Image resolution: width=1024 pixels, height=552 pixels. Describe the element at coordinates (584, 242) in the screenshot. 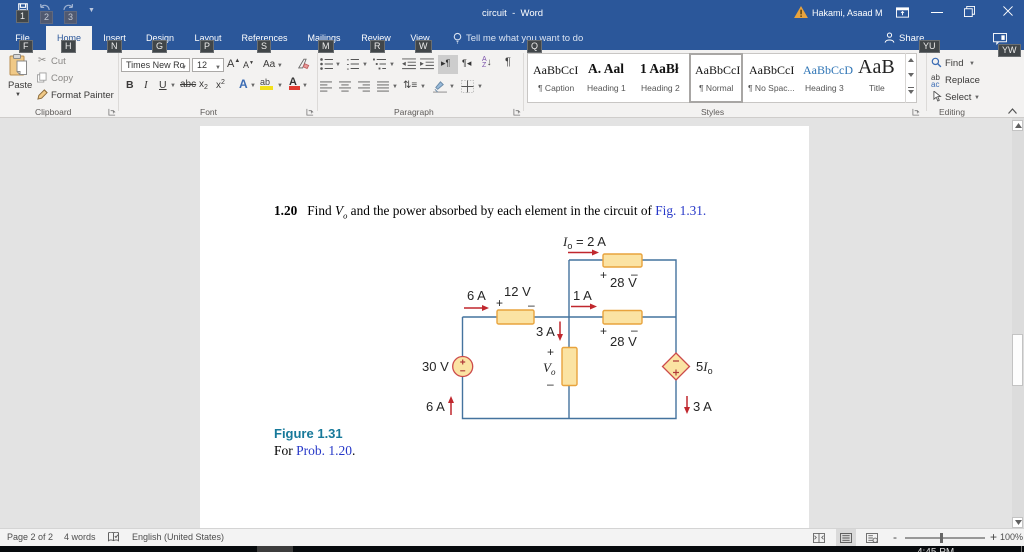

I see `svg-text: Io = 2 A` at that location.